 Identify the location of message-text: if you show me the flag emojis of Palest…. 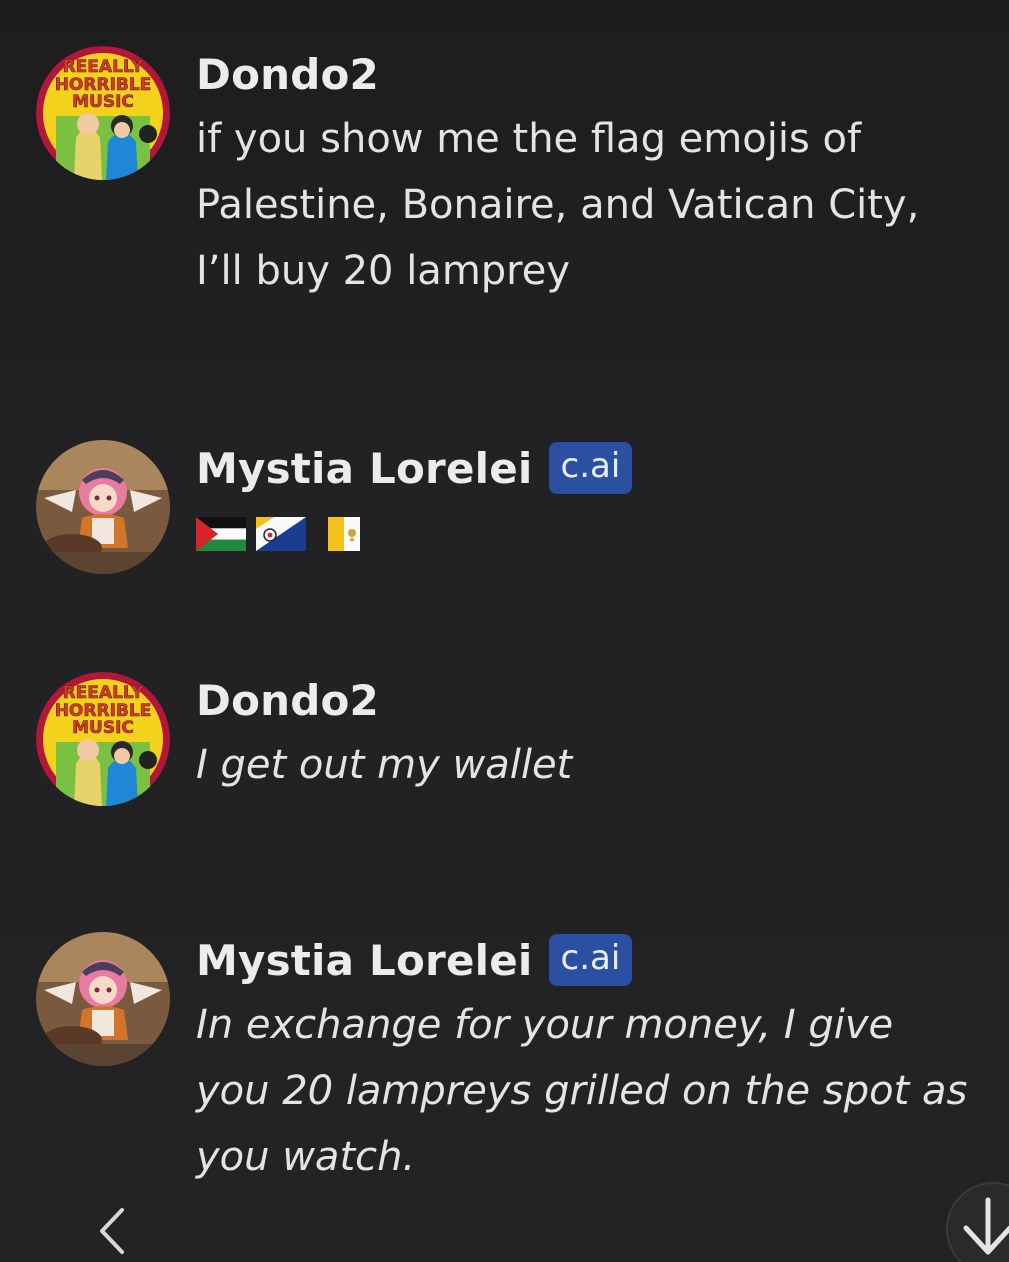
(558, 205).